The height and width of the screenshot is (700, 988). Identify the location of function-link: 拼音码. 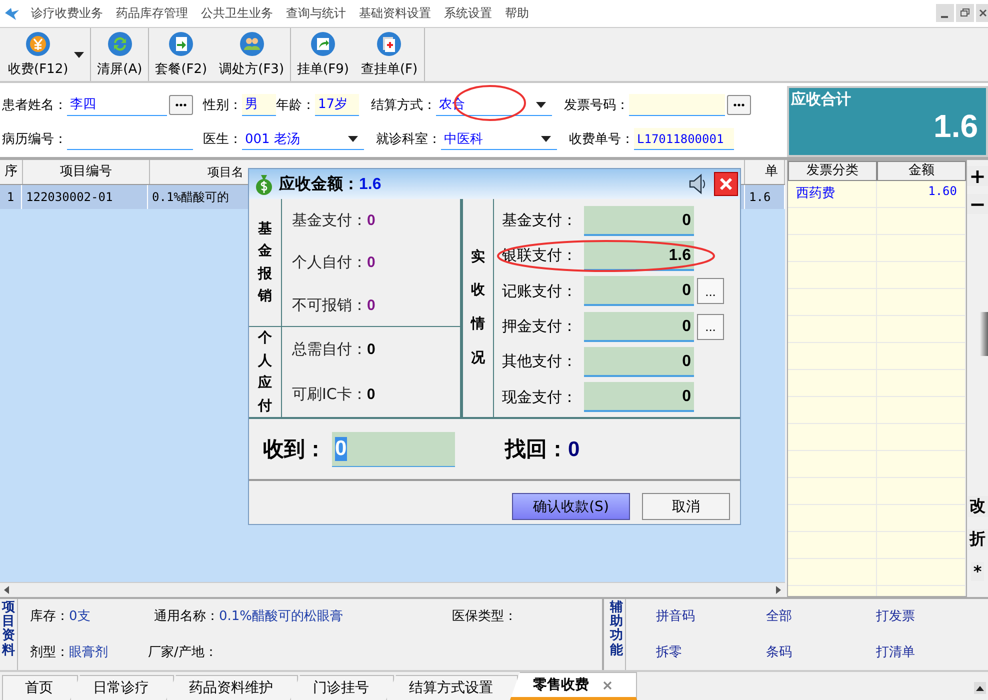
(711, 616).